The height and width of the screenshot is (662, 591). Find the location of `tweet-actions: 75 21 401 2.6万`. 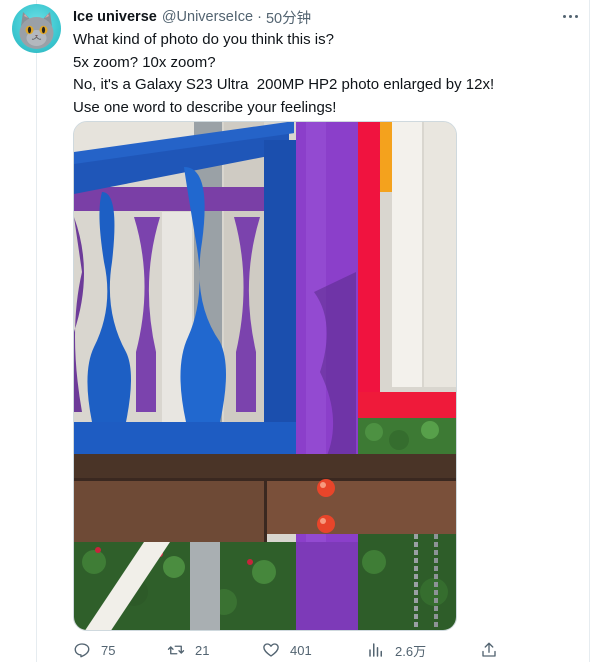

tweet-actions: 75 21 401 2.6万 is located at coordinates (323, 651).